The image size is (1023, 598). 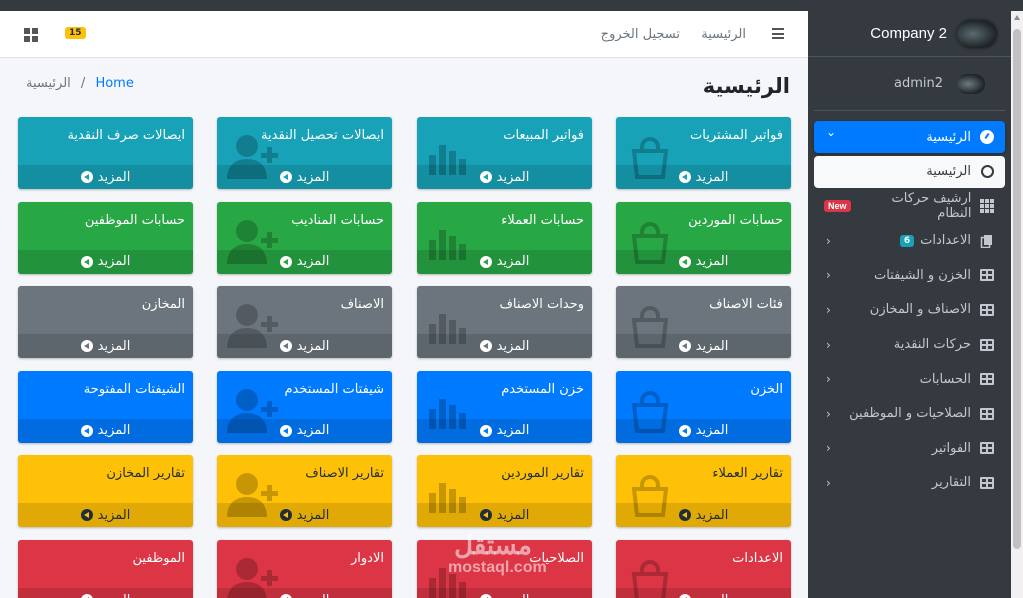 What do you see at coordinates (511, 5) in the screenshot?
I see `window-top-strip` at bounding box center [511, 5].